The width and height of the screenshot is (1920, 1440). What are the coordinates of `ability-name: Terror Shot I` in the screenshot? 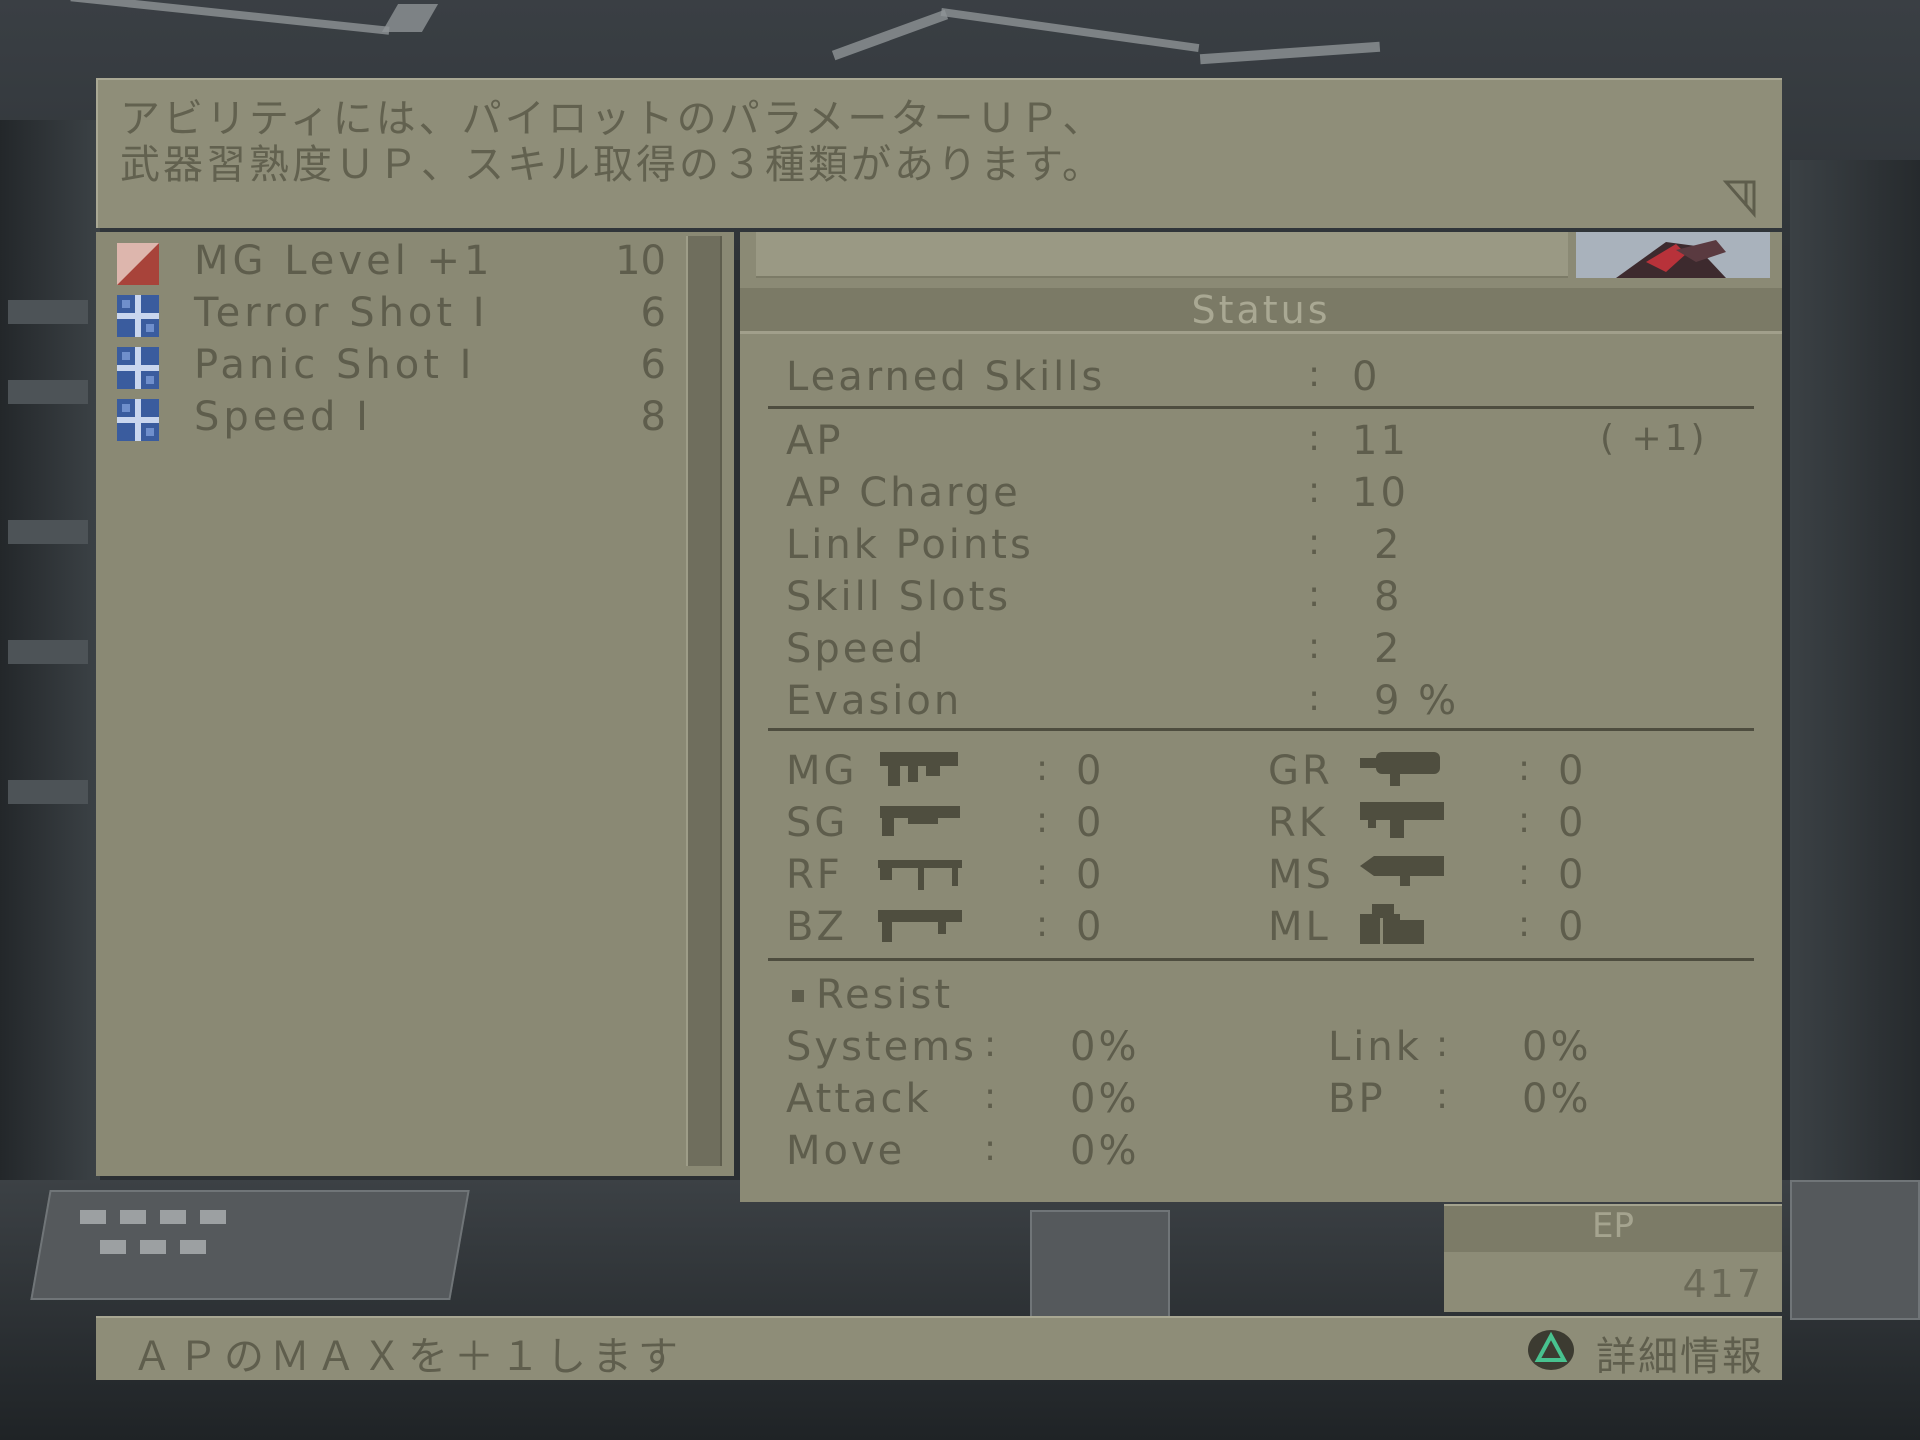 It's located at (341, 313).